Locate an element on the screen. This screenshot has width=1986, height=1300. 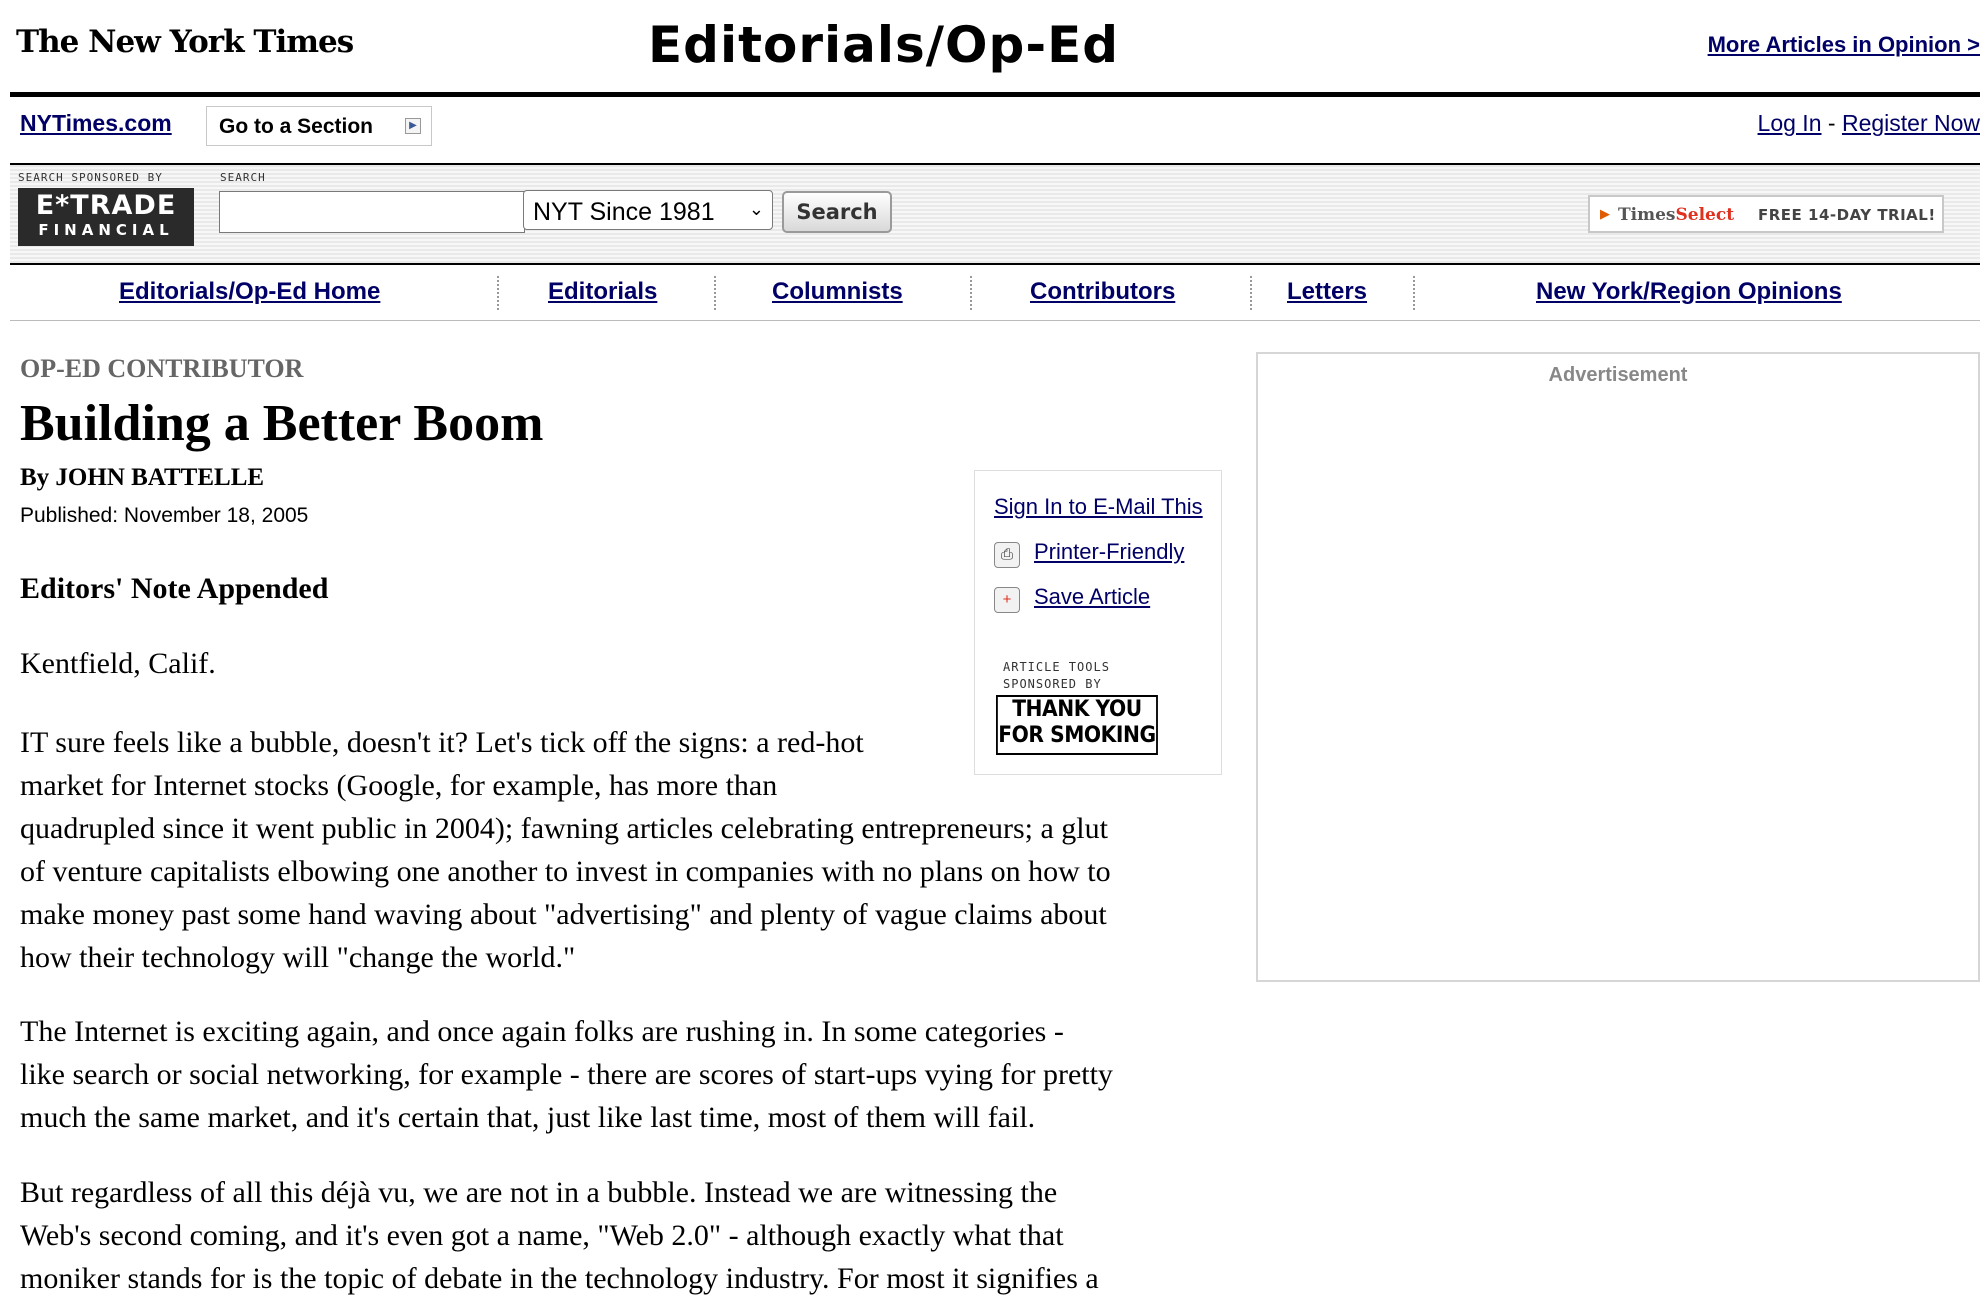
subnav-item-opinion-home: Editorials/Op-Ed Home is located at coordinates (249, 292).